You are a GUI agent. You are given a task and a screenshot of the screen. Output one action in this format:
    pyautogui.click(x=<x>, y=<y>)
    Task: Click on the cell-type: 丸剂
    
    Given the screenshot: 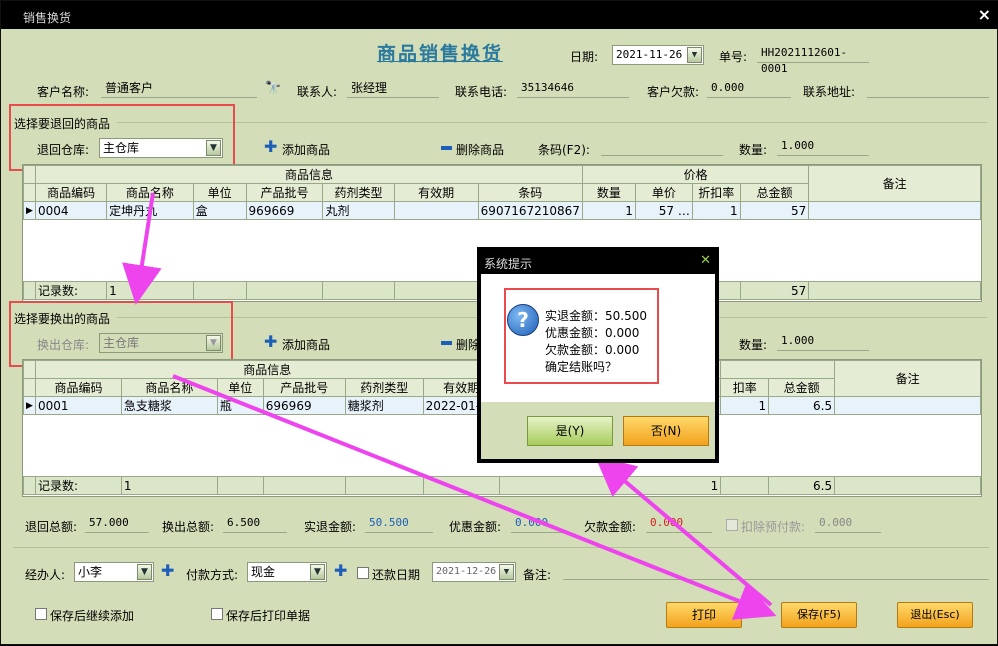 What is the action you would take?
    pyautogui.click(x=358, y=210)
    